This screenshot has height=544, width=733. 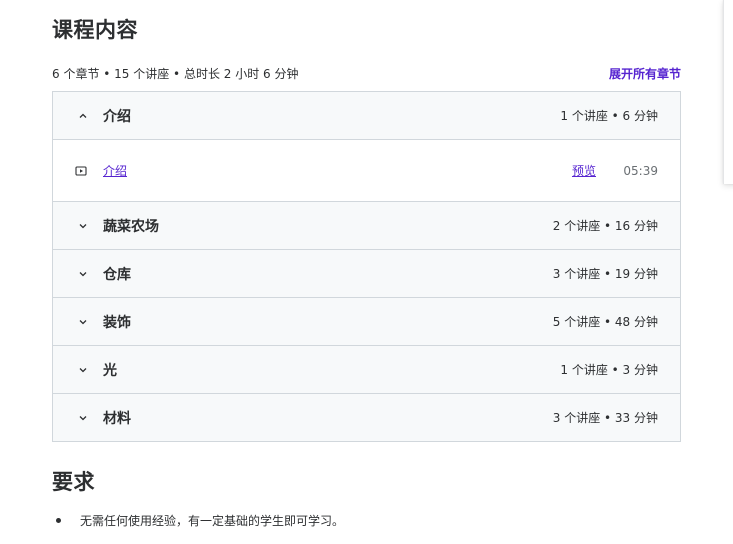 I want to click on bullet-icon, so click(x=58, y=520).